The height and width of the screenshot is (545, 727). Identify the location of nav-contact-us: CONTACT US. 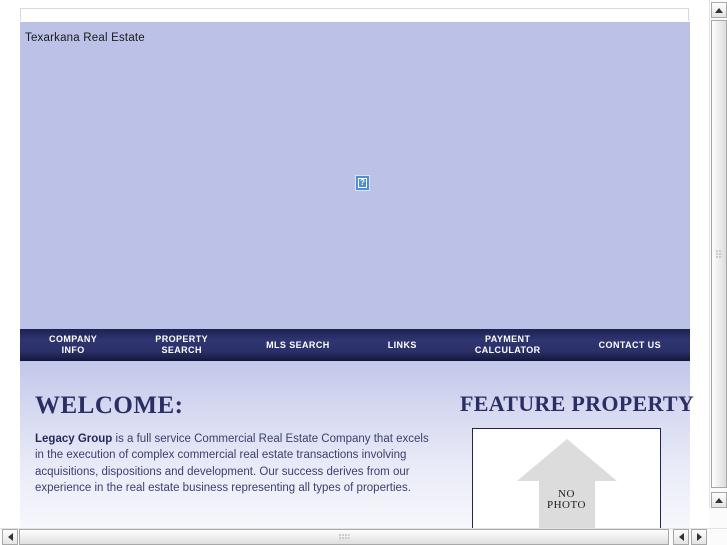
(630, 345).